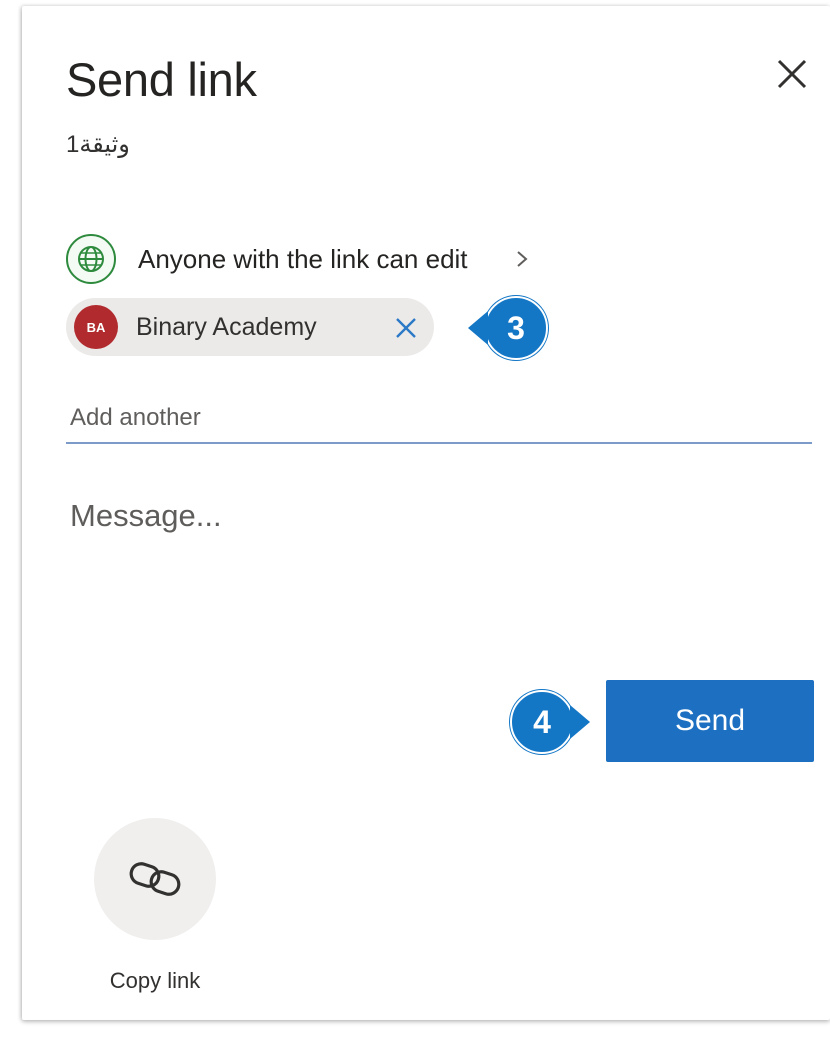  I want to click on message-field, so click(439, 568).